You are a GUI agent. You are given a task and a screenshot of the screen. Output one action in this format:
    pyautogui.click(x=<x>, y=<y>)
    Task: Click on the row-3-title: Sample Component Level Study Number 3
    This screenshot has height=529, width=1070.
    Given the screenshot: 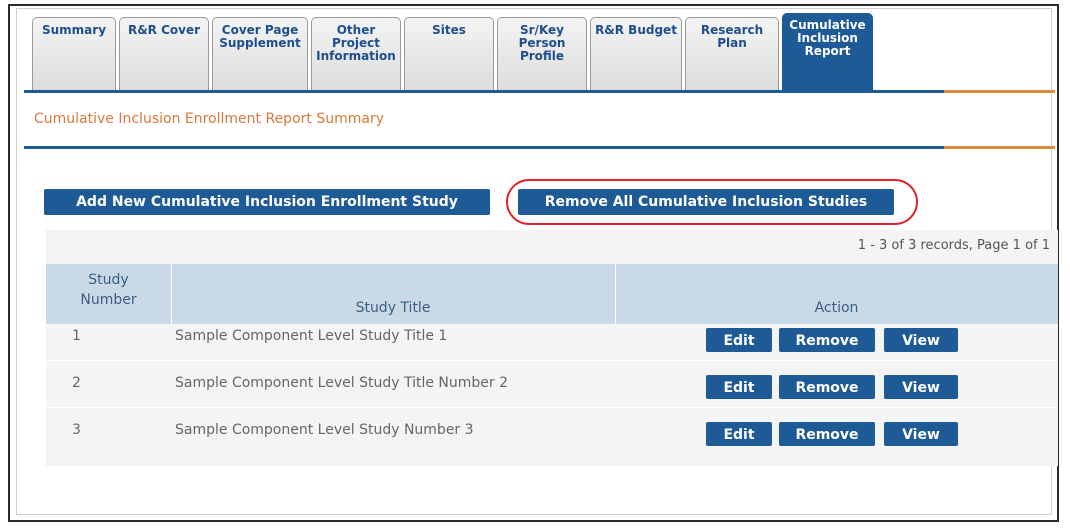 What is the action you would take?
    pyautogui.click(x=324, y=430)
    